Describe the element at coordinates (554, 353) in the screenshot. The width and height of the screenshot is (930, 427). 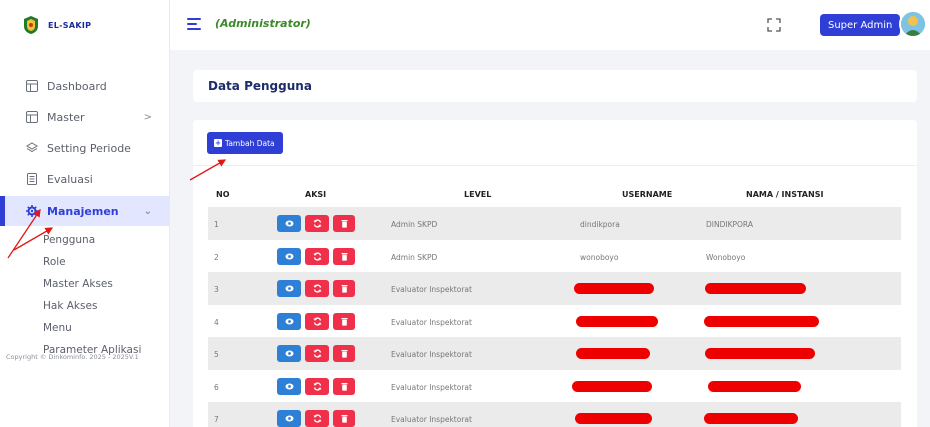
I see `table-row: 5 Evaluator Inspektorat` at that location.